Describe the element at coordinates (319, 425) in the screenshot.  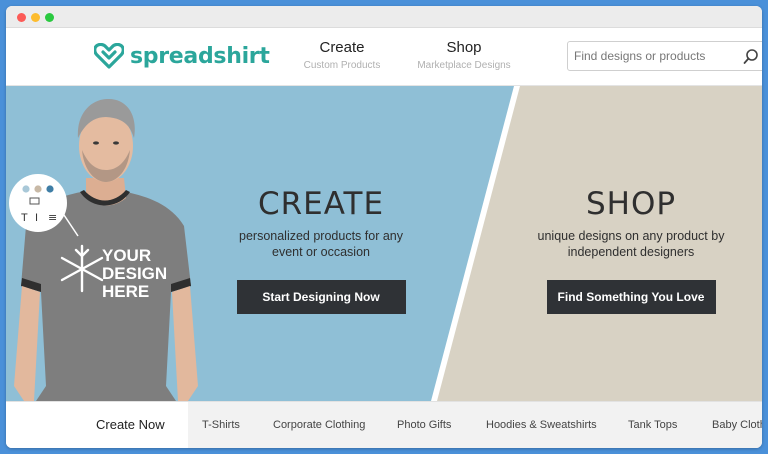
I see `category-corporate-clothing: Corporate Clothing` at that location.